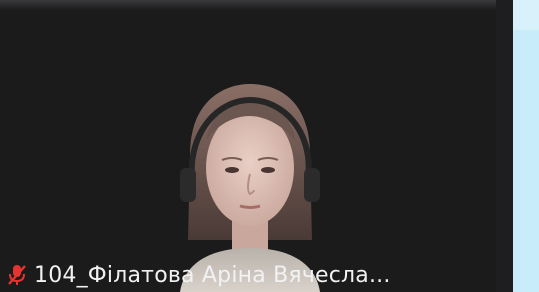 This screenshot has width=539, height=292. What do you see at coordinates (504, 146) in the screenshot?
I see `video-right-edge` at bounding box center [504, 146].